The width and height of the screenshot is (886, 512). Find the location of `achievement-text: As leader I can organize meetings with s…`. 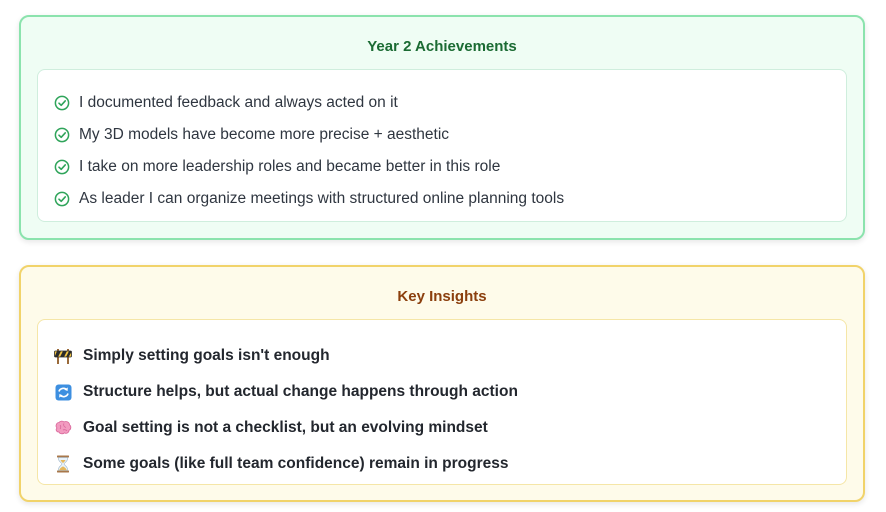

achievement-text: As leader I can organize meetings with s… is located at coordinates (322, 198).